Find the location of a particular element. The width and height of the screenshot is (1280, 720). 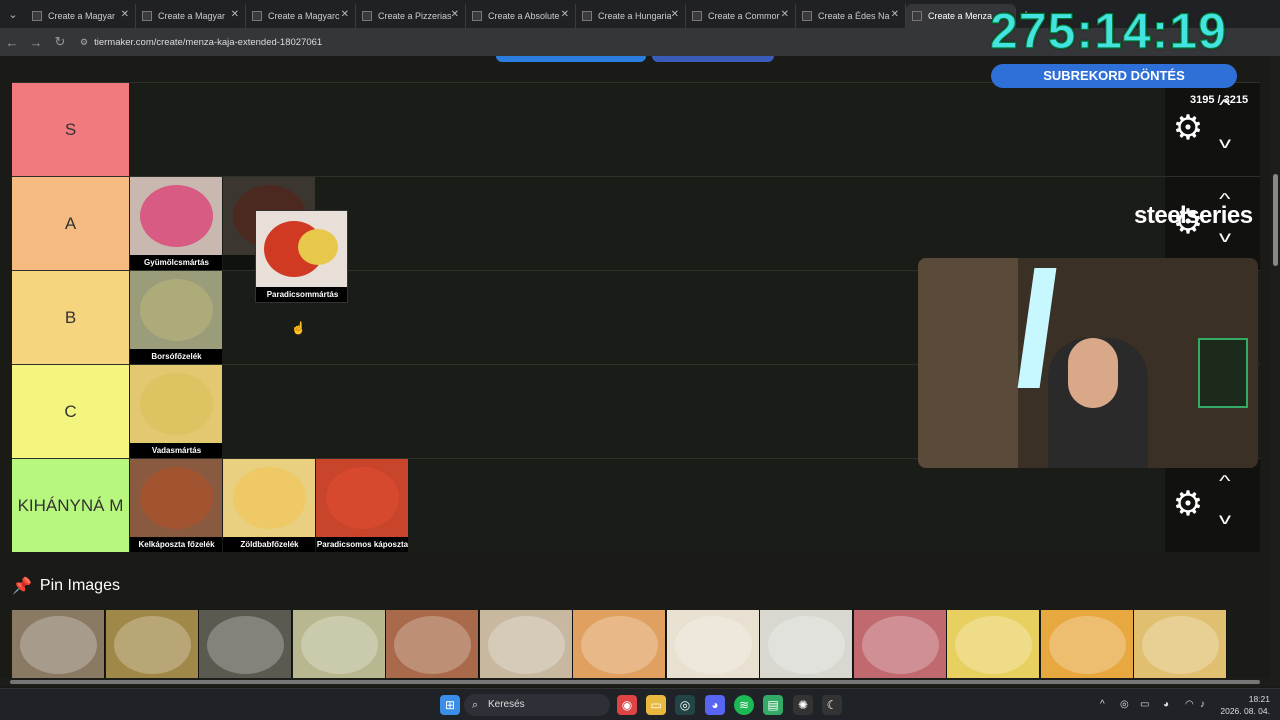

tray-folder-icon: ▭ is located at coordinates (1144, 704).